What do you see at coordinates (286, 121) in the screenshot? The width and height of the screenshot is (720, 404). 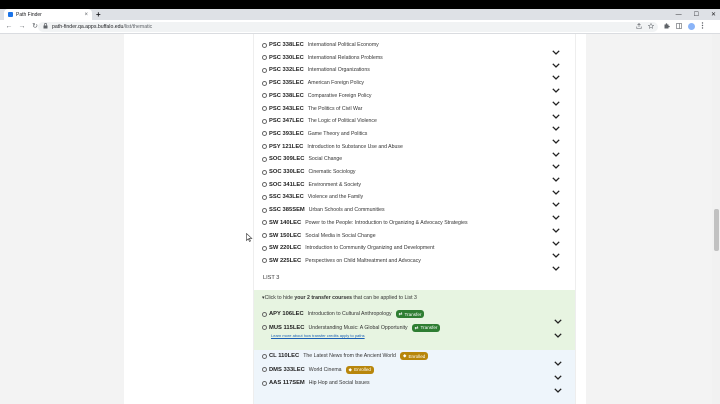 I see `course-code: PSC 347LEC` at bounding box center [286, 121].